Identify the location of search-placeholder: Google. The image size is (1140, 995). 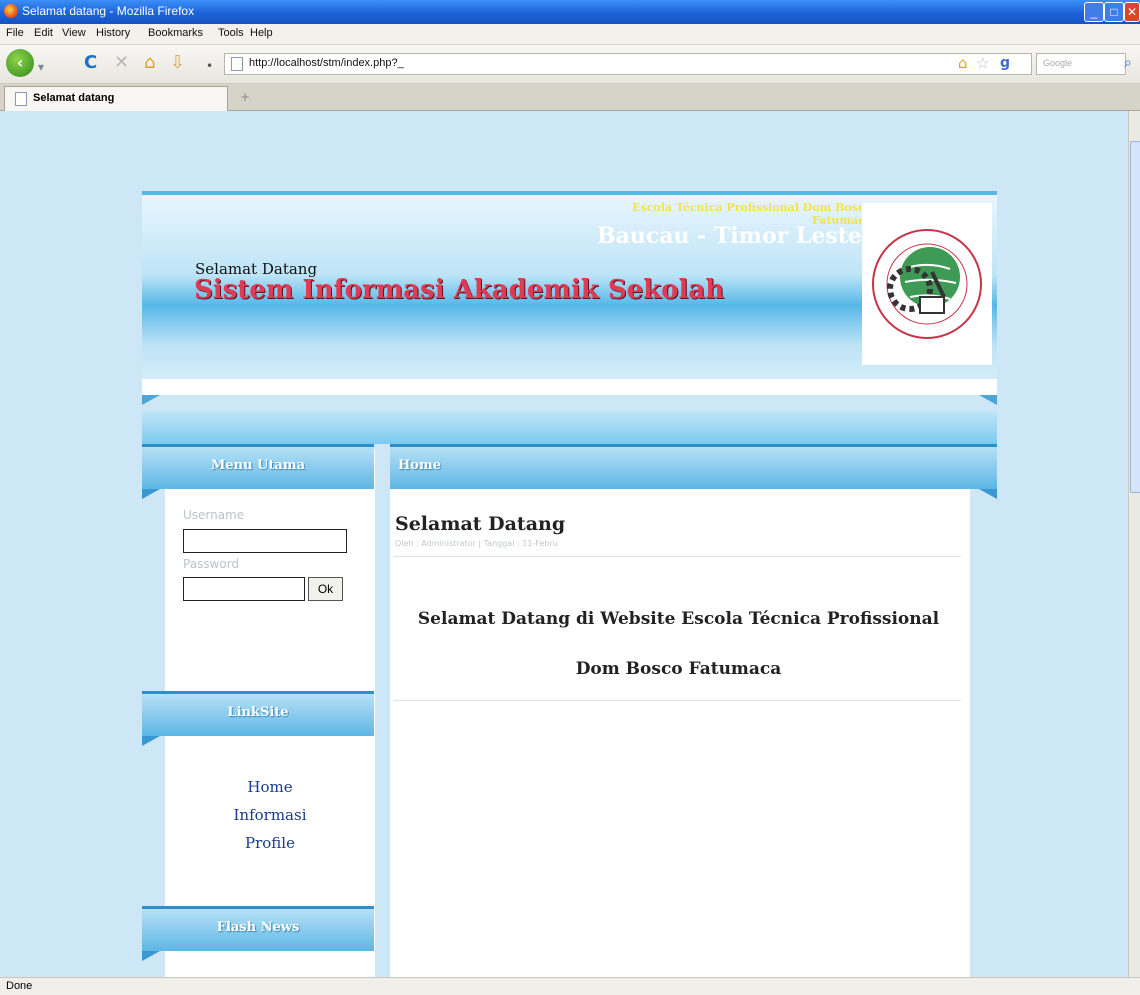
(1058, 63).